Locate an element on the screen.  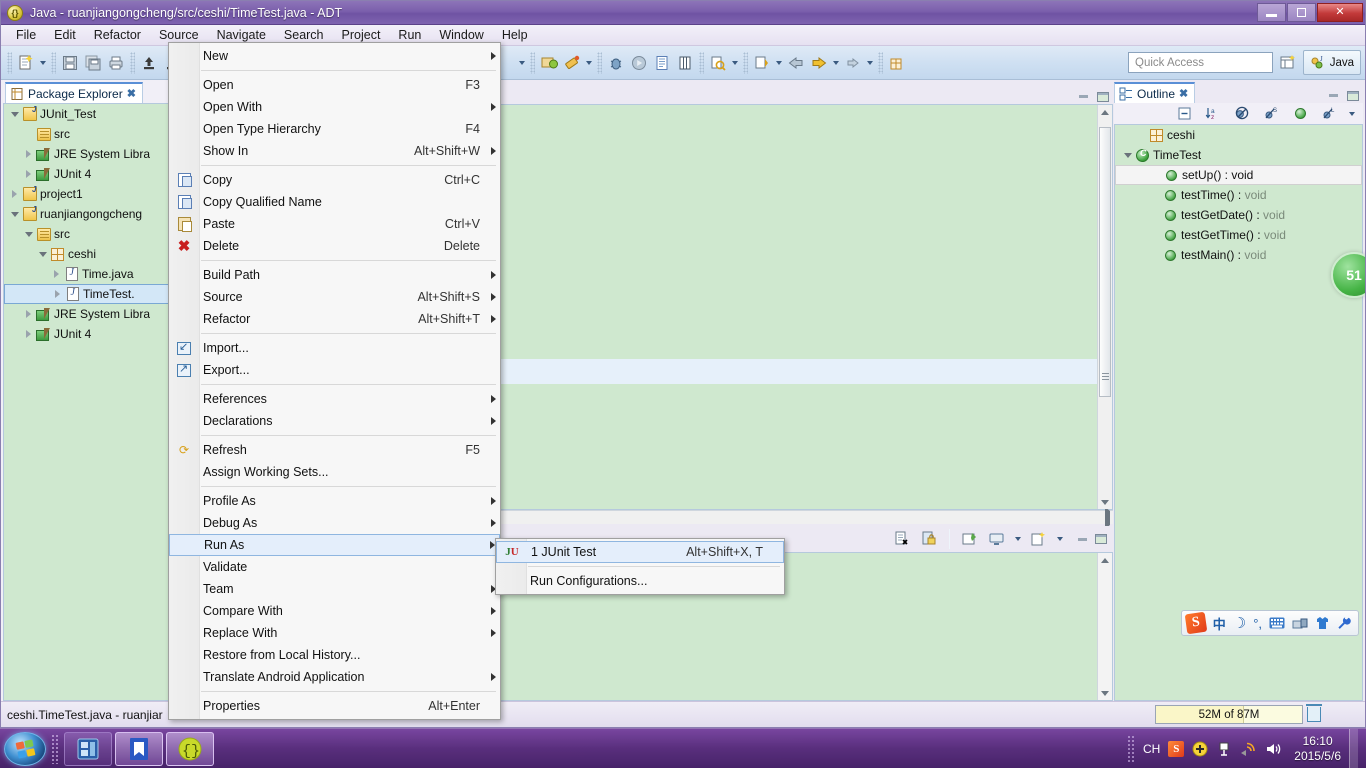
avd-dropdown-icon is located at coordinates (589, 63).